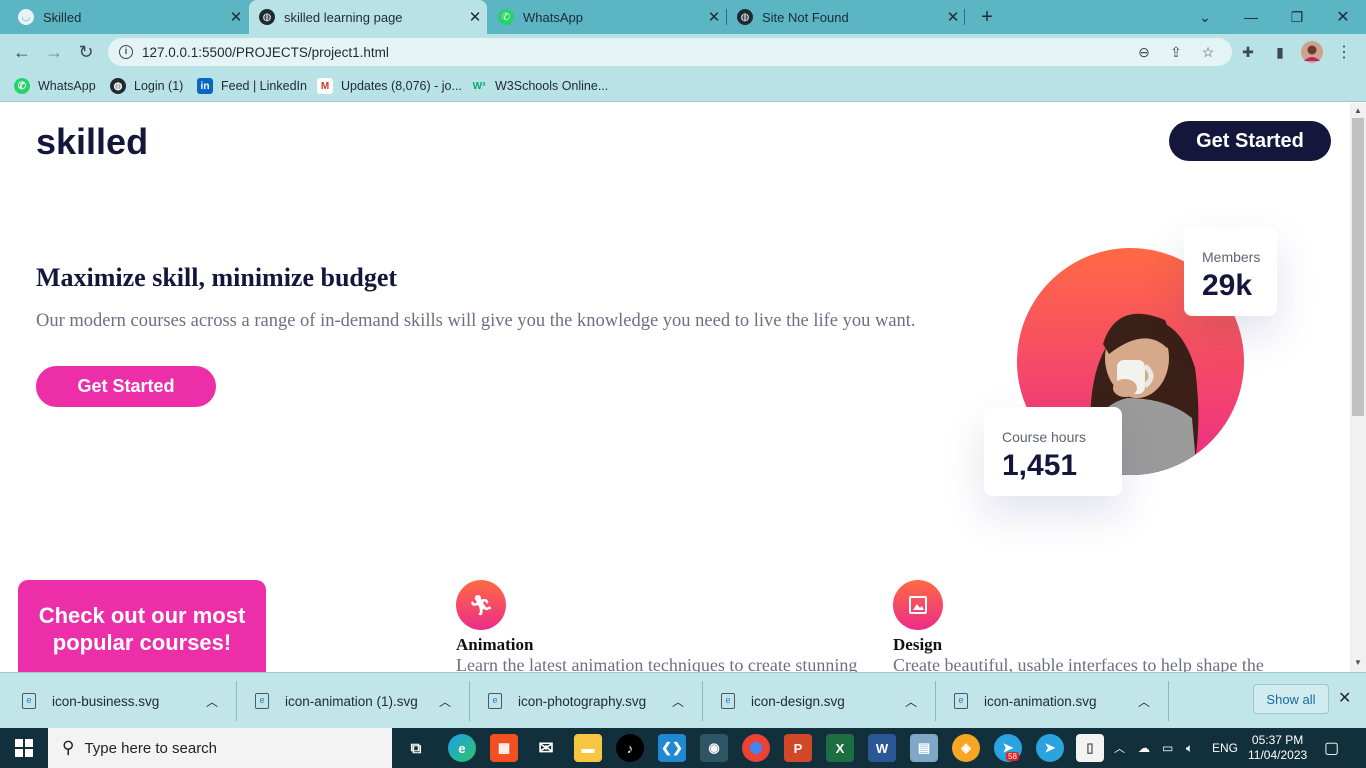  I want to click on show-all-downloads-button: Show all, so click(1291, 699).